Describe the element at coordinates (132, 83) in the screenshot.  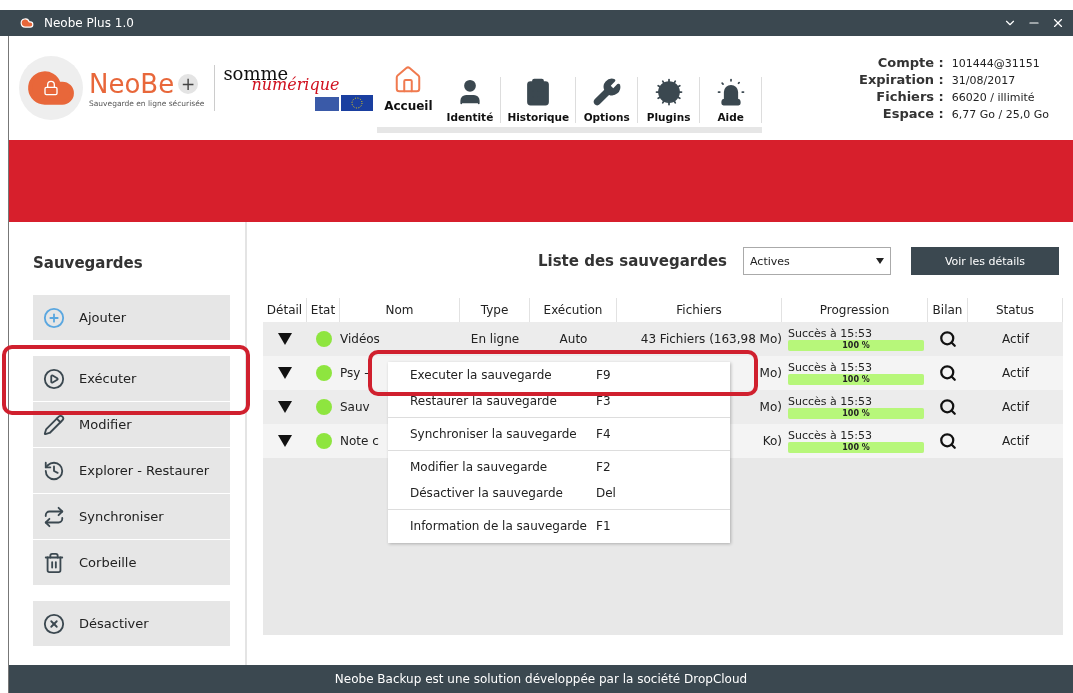
I see `brand-name: NeoBe` at that location.